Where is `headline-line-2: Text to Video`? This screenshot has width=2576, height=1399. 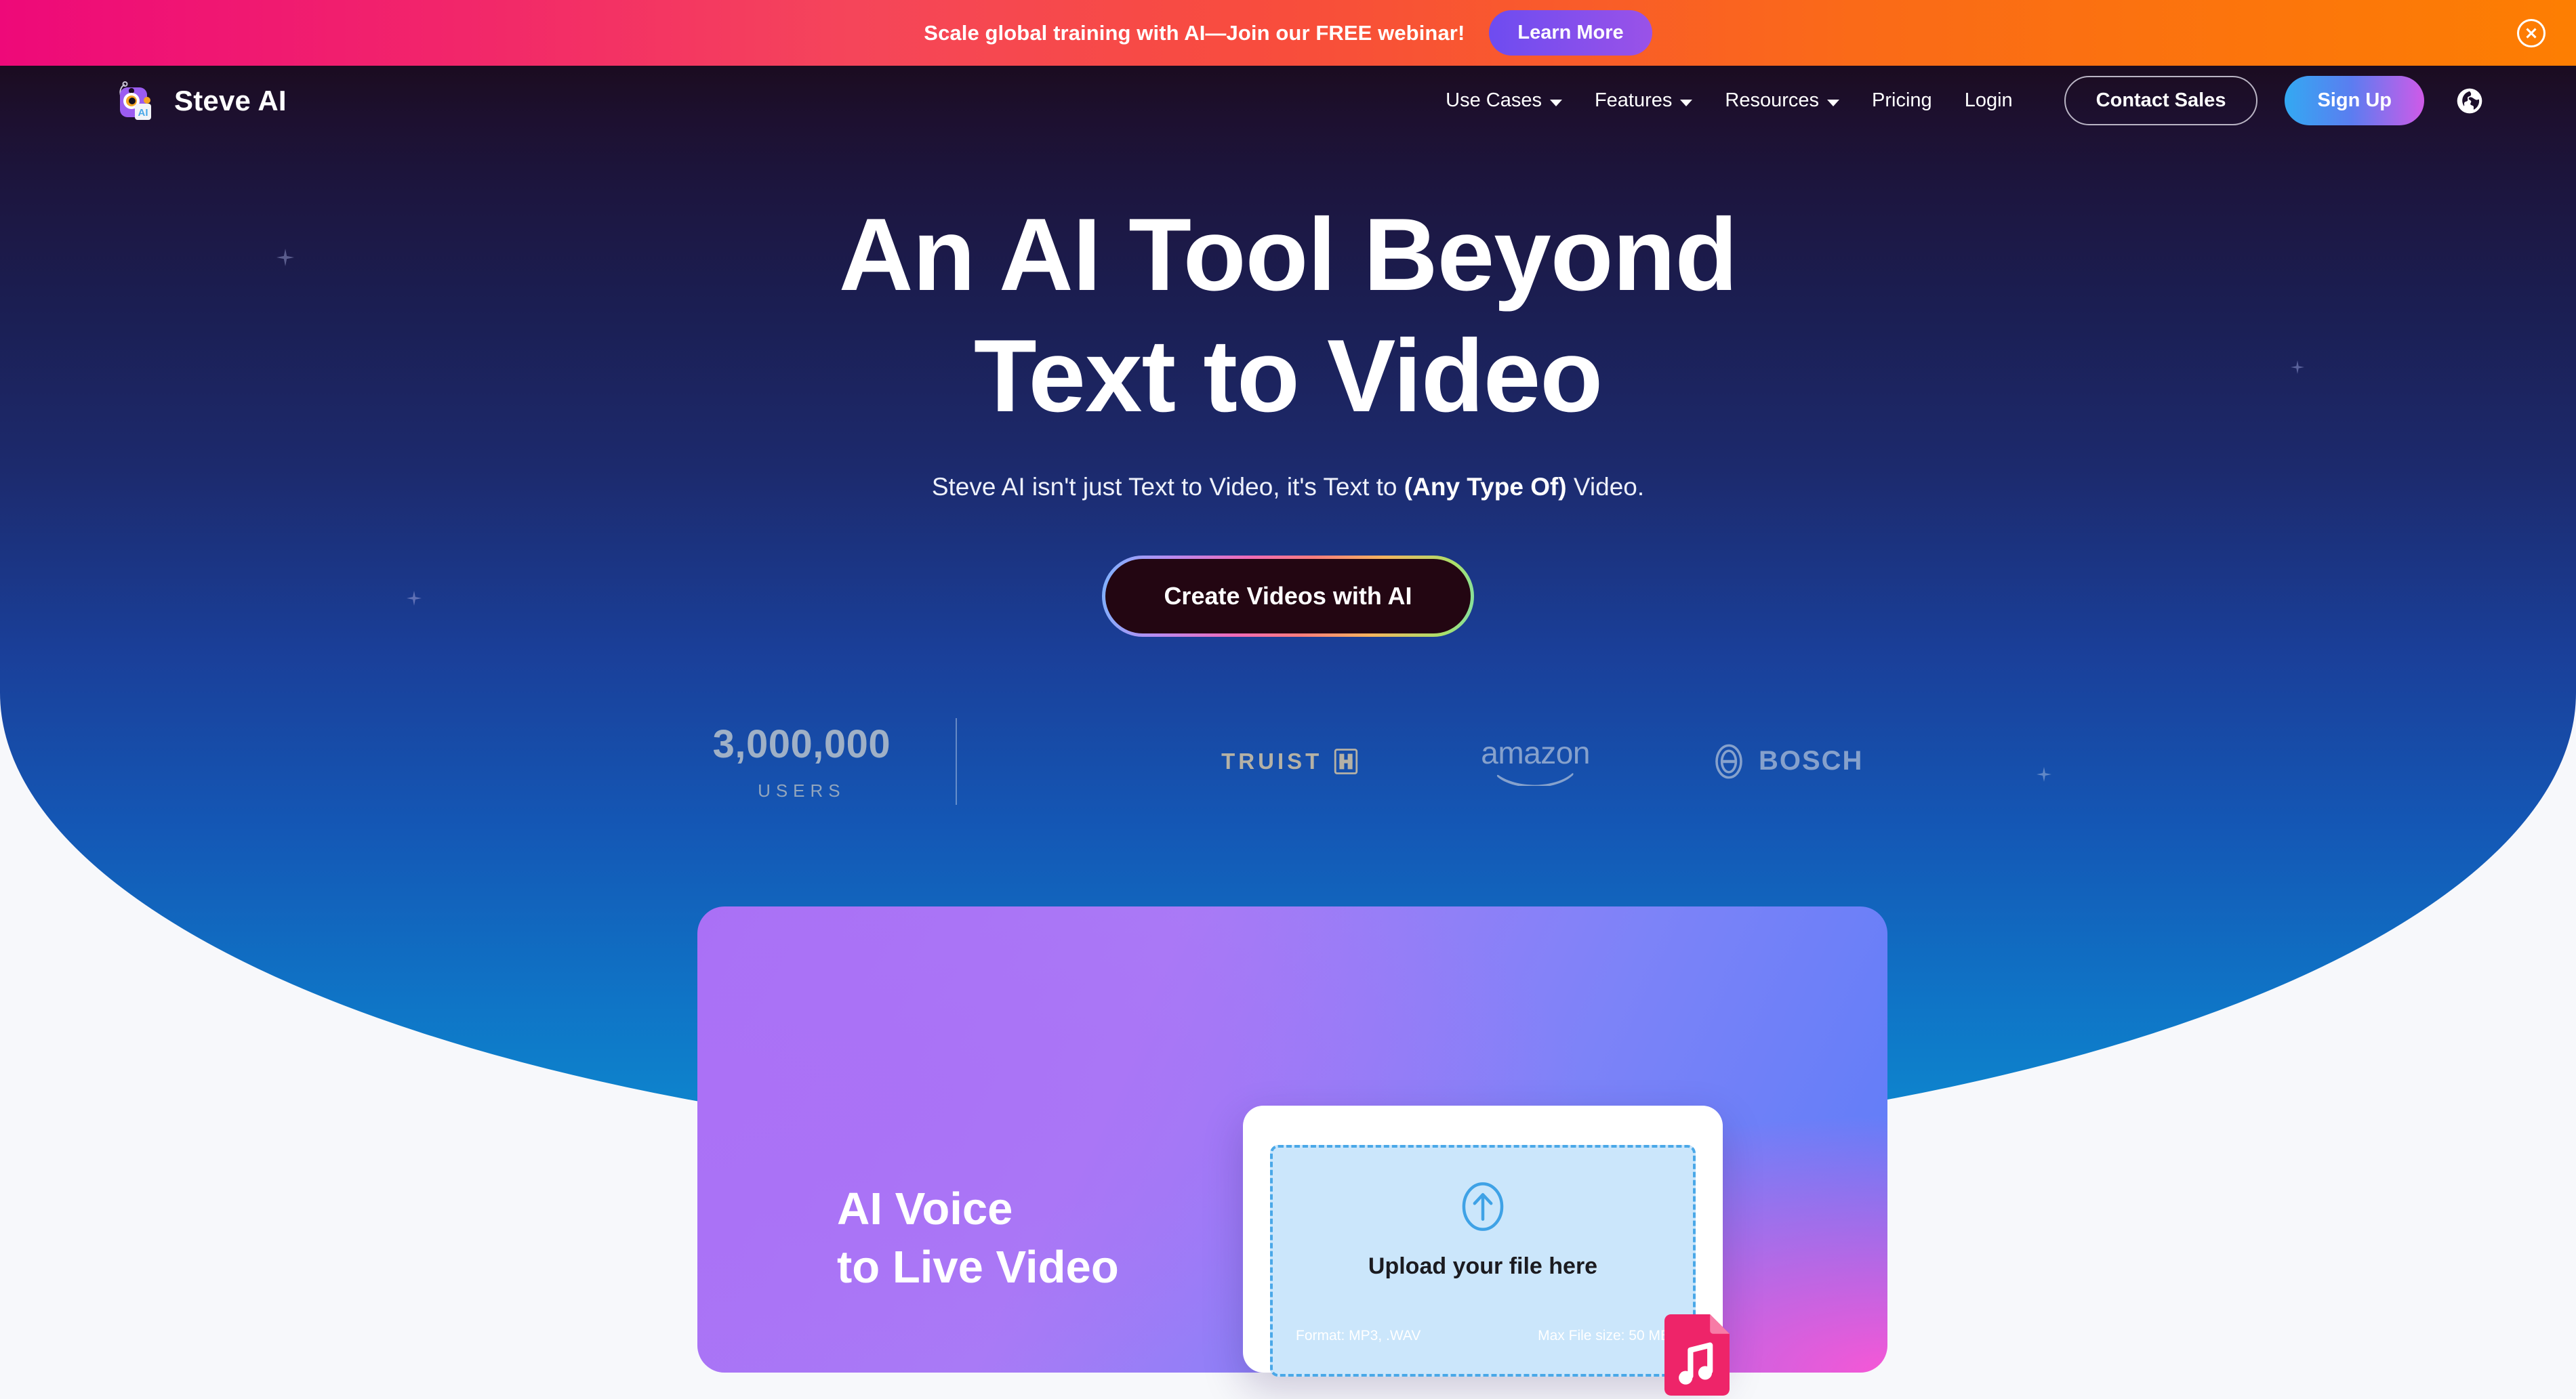
headline-line-2: Text to Video is located at coordinates (1288, 376).